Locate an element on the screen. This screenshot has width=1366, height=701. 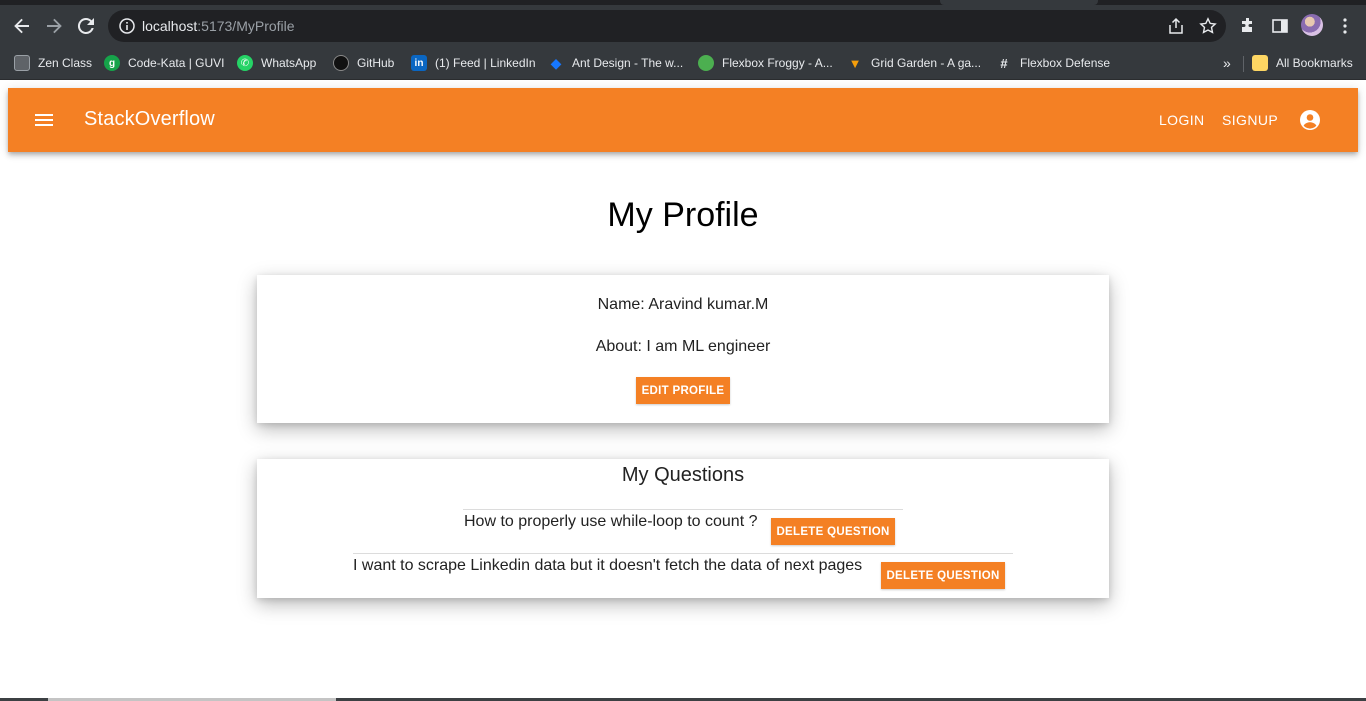
guvi-icon: g is located at coordinates (112, 63).